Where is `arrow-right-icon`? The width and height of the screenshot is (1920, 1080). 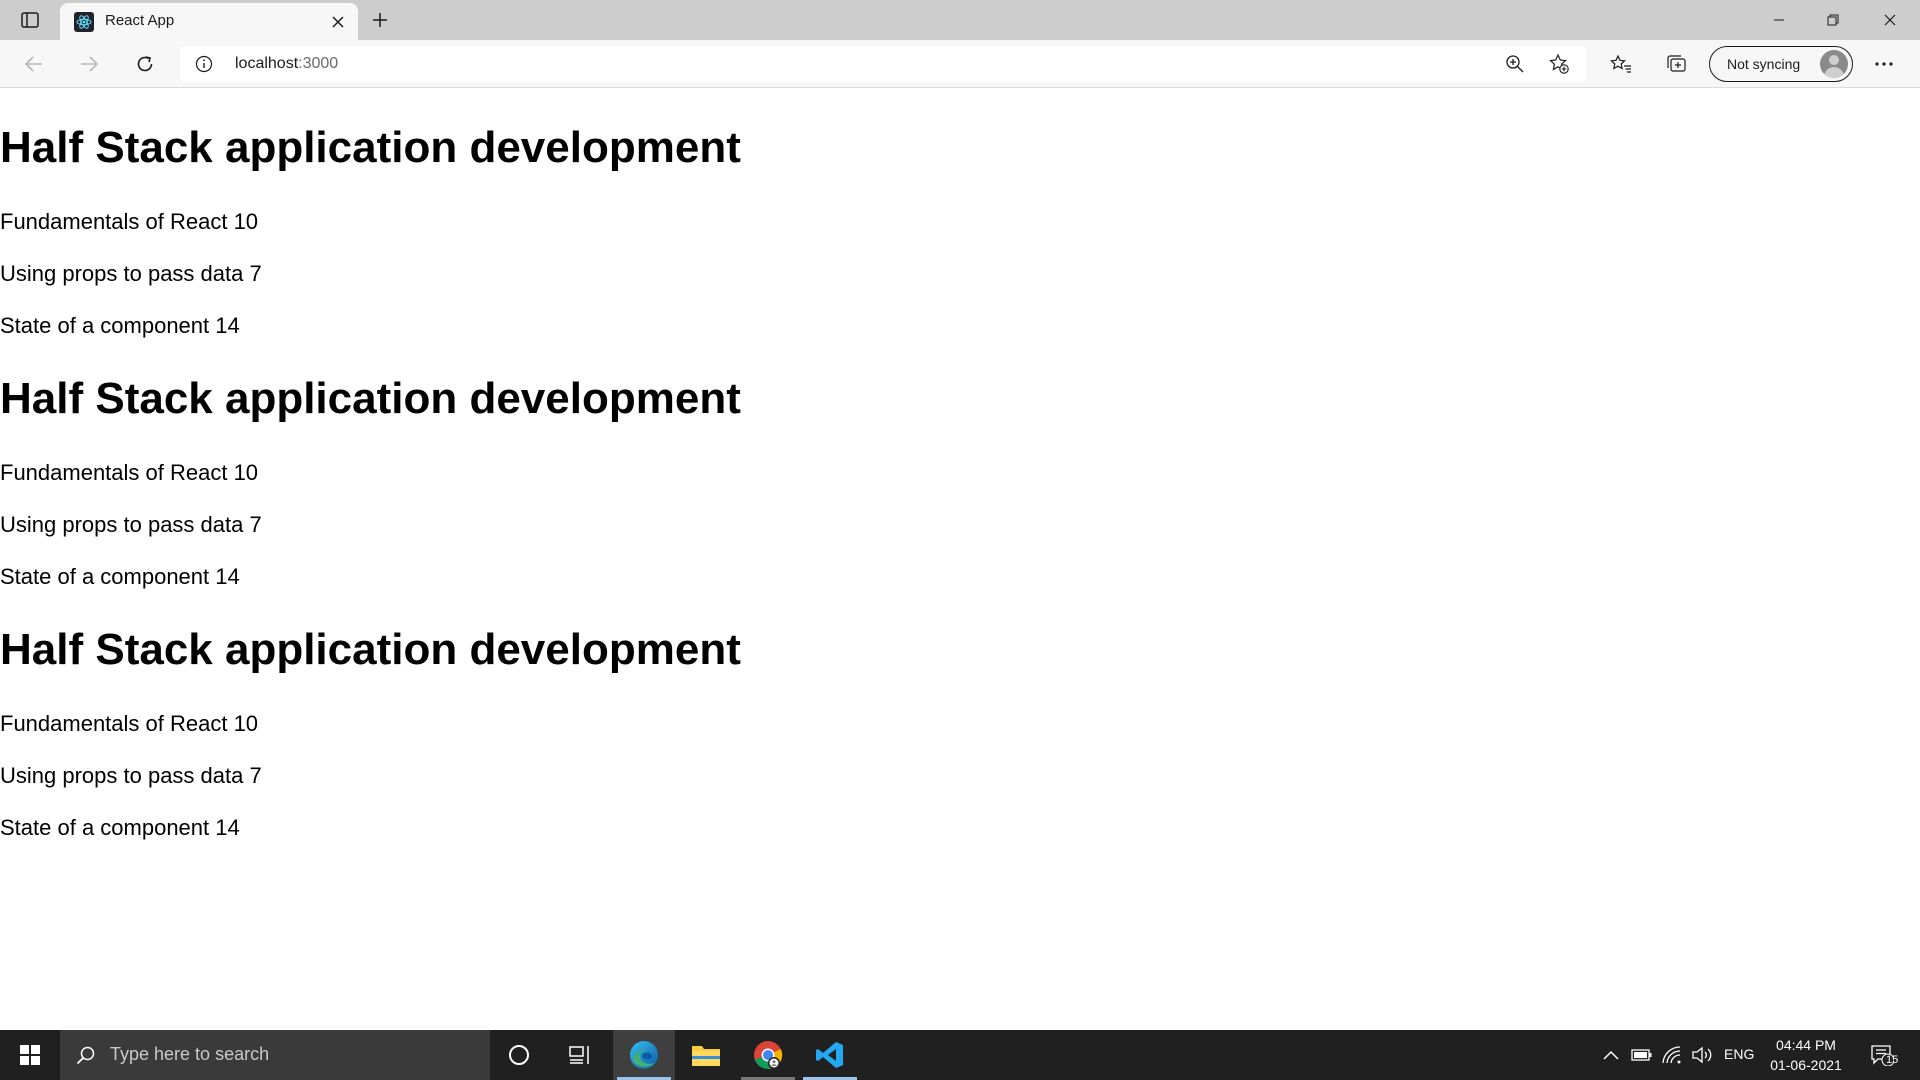
arrow-right-icon is located at coordinates (90, 64).